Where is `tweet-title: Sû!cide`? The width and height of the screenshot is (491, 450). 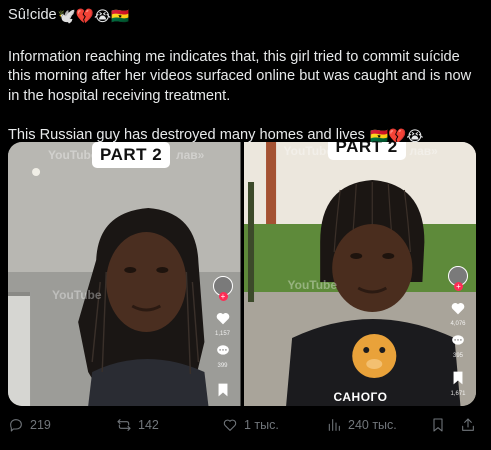
tweet-title: Sû!cide is located at coordinates (32, 15).